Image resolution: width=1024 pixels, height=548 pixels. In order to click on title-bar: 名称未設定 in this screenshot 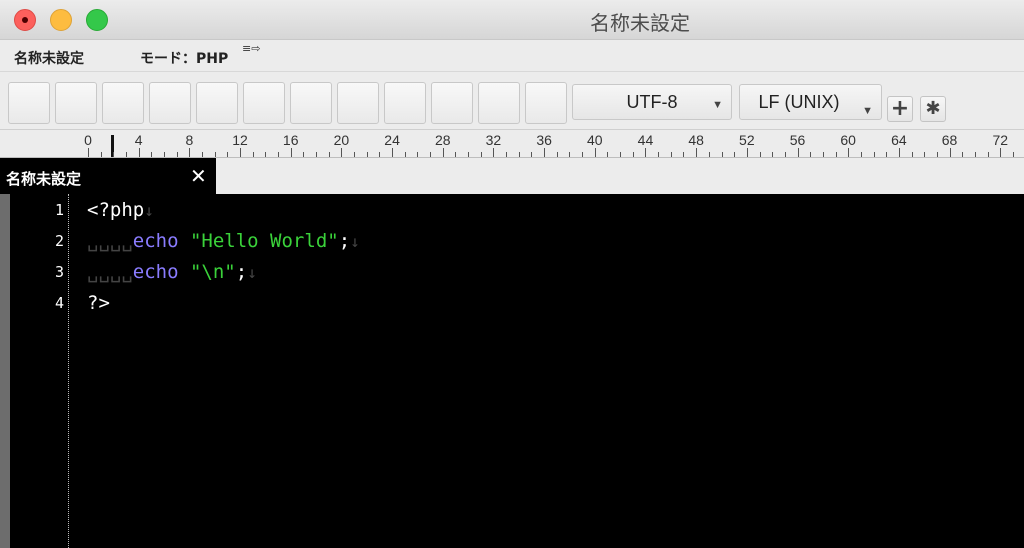, I will do `click(512, 20)`.